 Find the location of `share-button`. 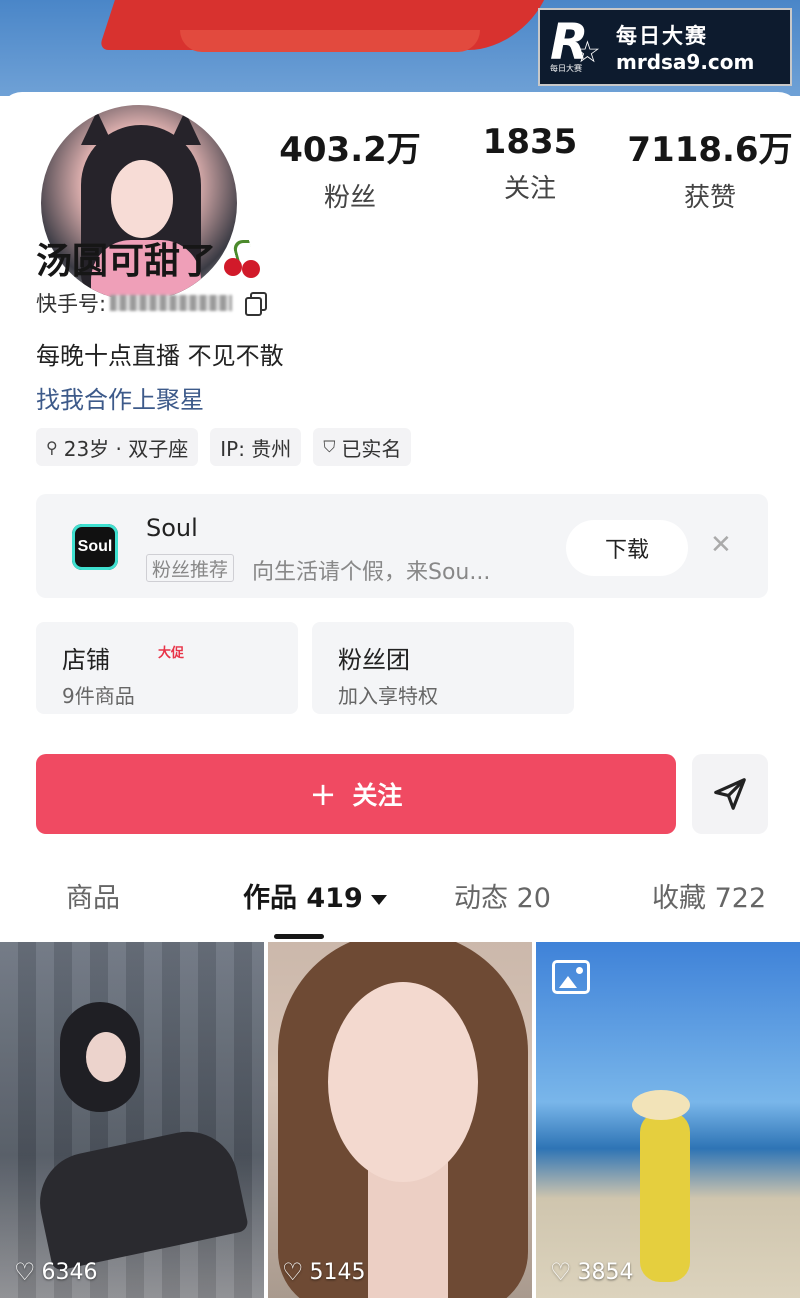

share-button is located at coordinates (730, 794).